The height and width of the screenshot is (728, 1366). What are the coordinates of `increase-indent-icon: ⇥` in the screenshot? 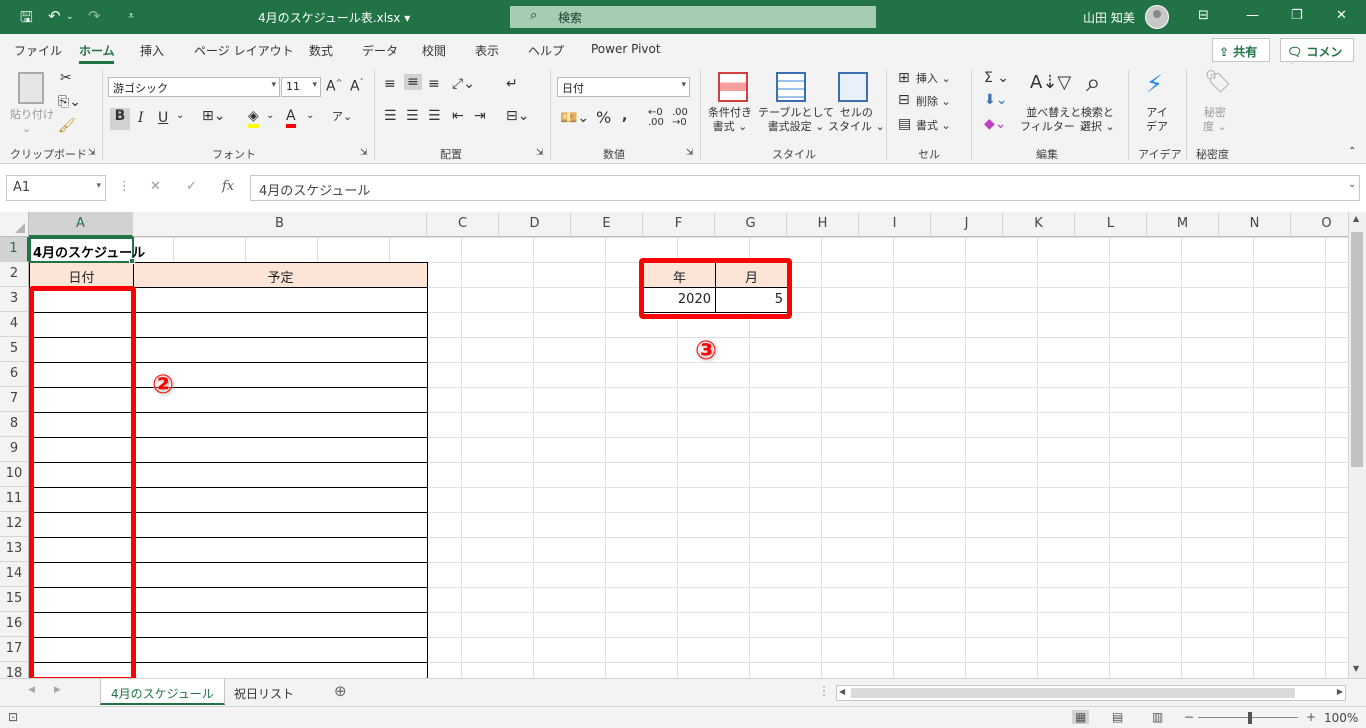 It's located at (480, 116).